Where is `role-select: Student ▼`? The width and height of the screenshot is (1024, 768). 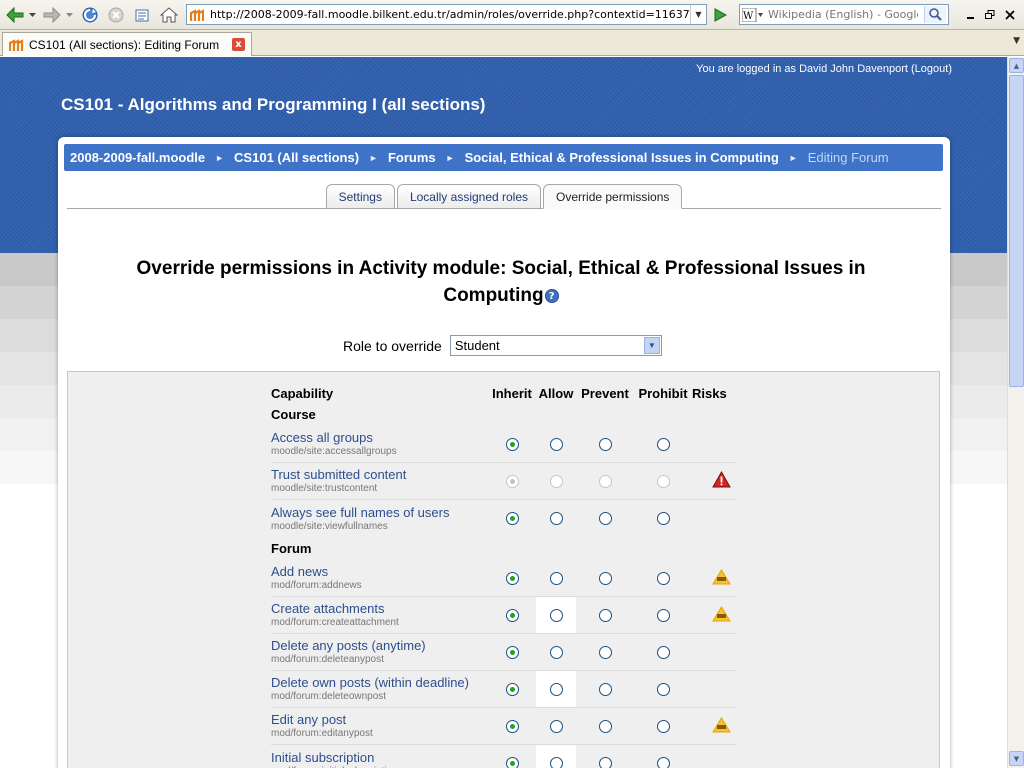
role-select: Student ▼ is located at coordinates (555, 345).